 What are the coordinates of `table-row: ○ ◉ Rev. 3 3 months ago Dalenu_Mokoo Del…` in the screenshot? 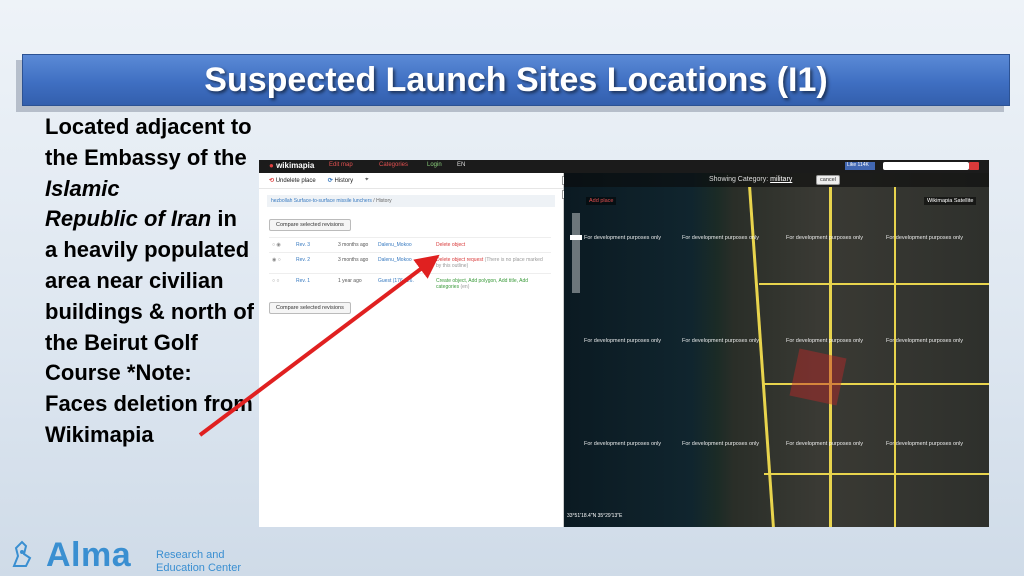 It's located at (410, 245).